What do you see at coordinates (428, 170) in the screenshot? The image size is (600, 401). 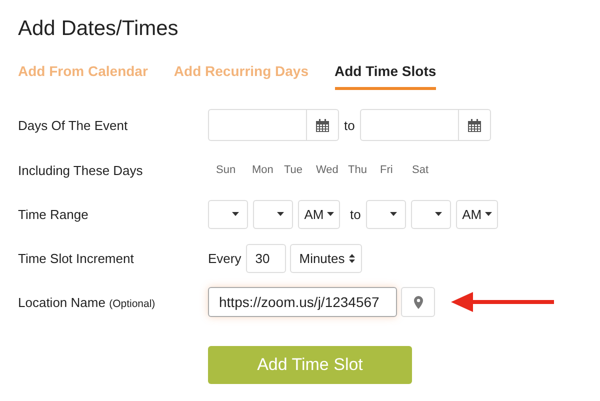 I see `day-toggle: Sat` at bounding box center [428, 170].